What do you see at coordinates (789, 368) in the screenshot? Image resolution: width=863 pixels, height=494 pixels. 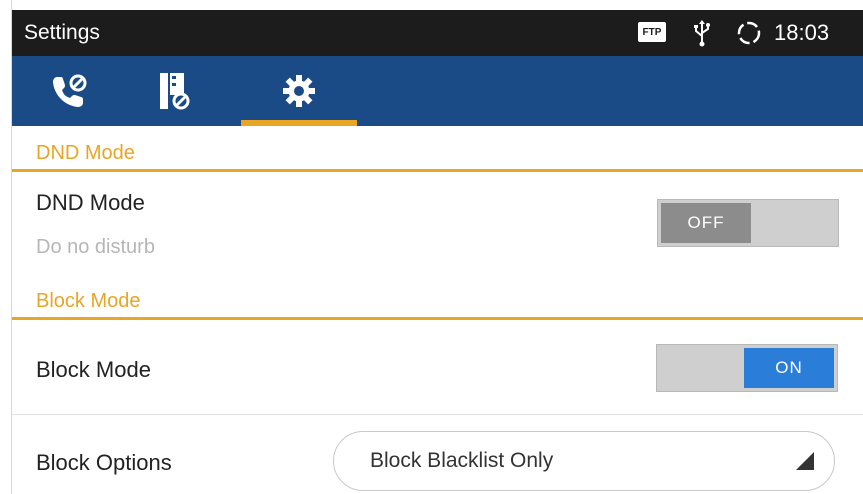 I see `block-toggle-knob: ON` at bounding box center [789, 368].